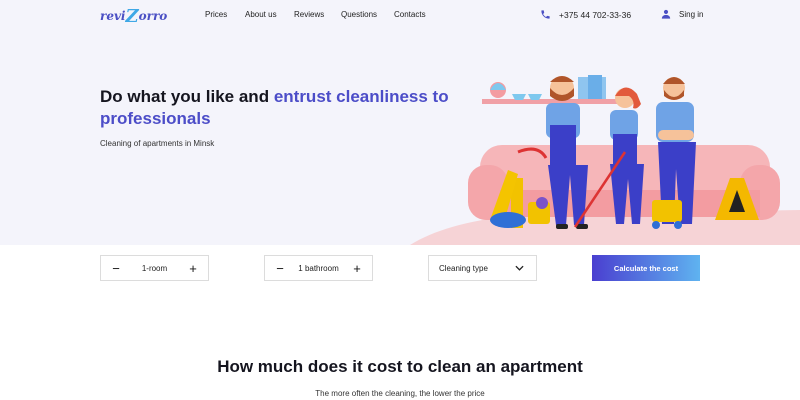 The width and height of the screenshot is (800, 400). I want to click on cleaning-type-select: Cleaning type, so click(482, 268).